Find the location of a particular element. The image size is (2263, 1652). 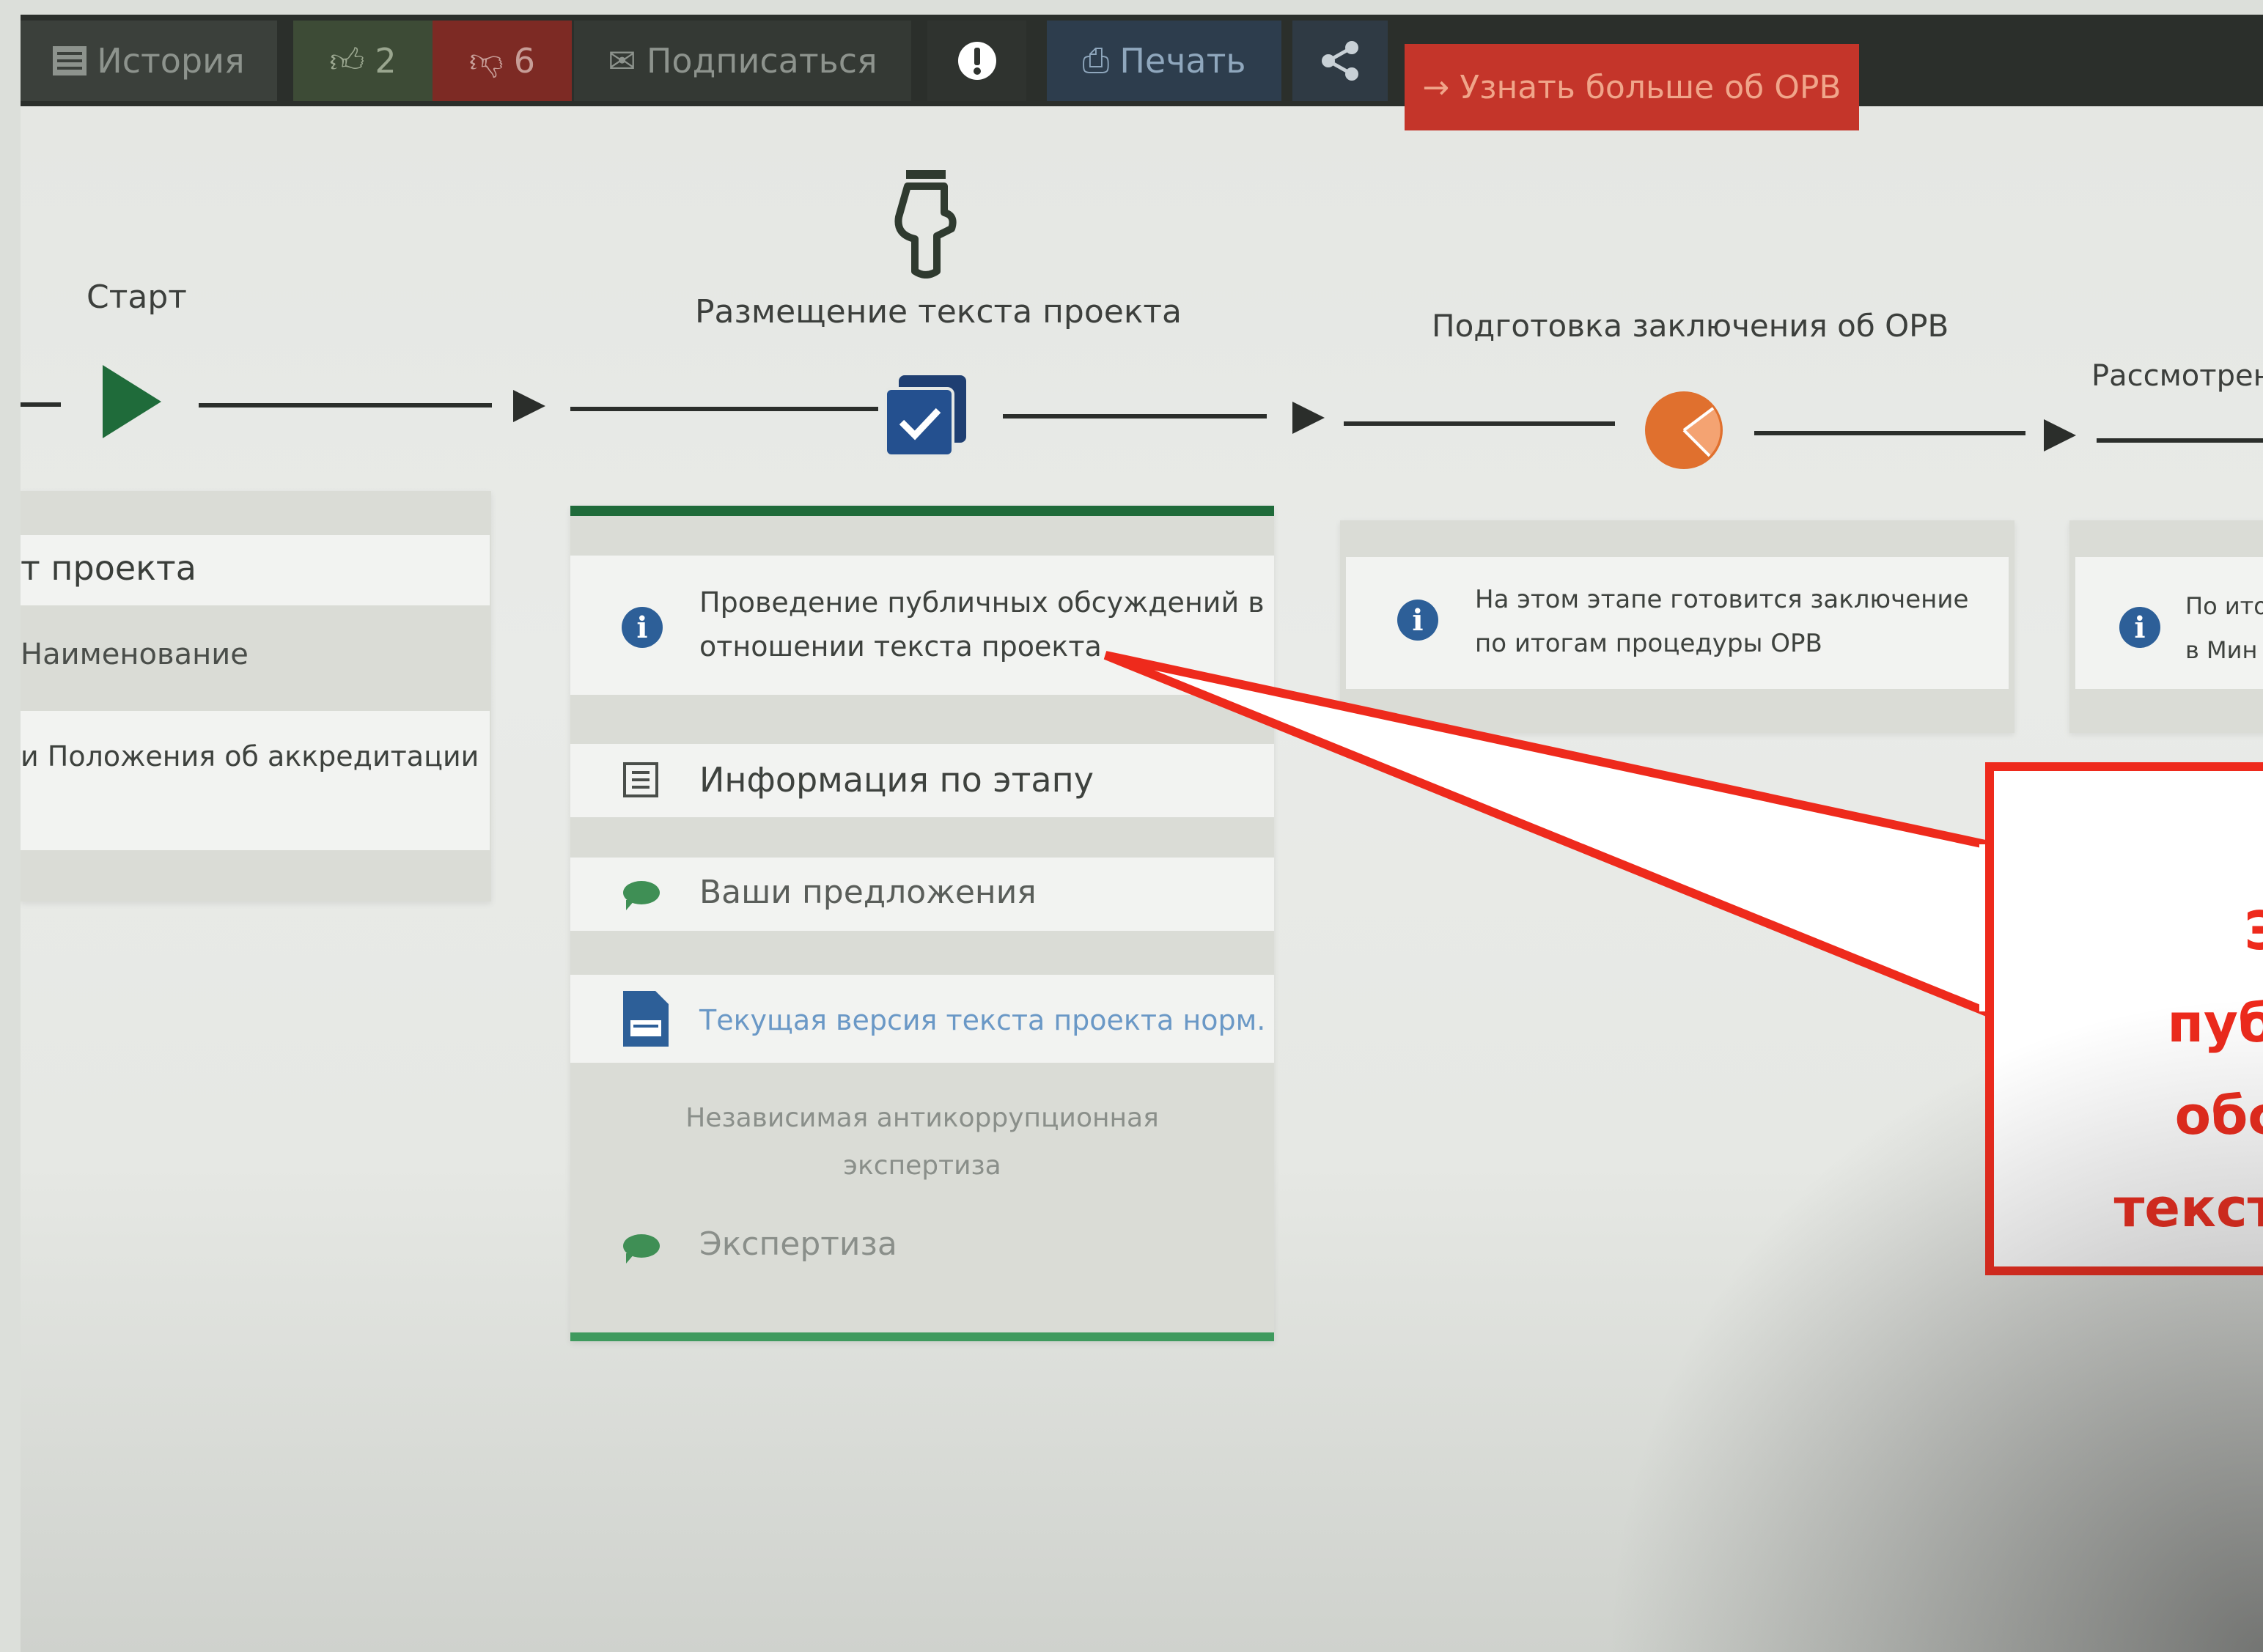

callout-line2: публ is located at coordinates (2215, 1023).